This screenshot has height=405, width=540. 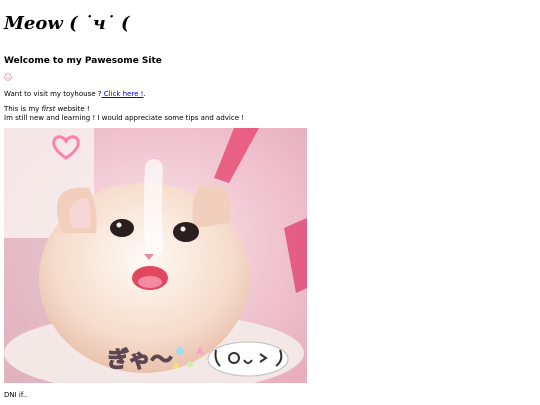 What do you see at coordinates (16, 395) in the screenshot?
I see `dni-text: DNI if..` at bounding box center [16, 395].